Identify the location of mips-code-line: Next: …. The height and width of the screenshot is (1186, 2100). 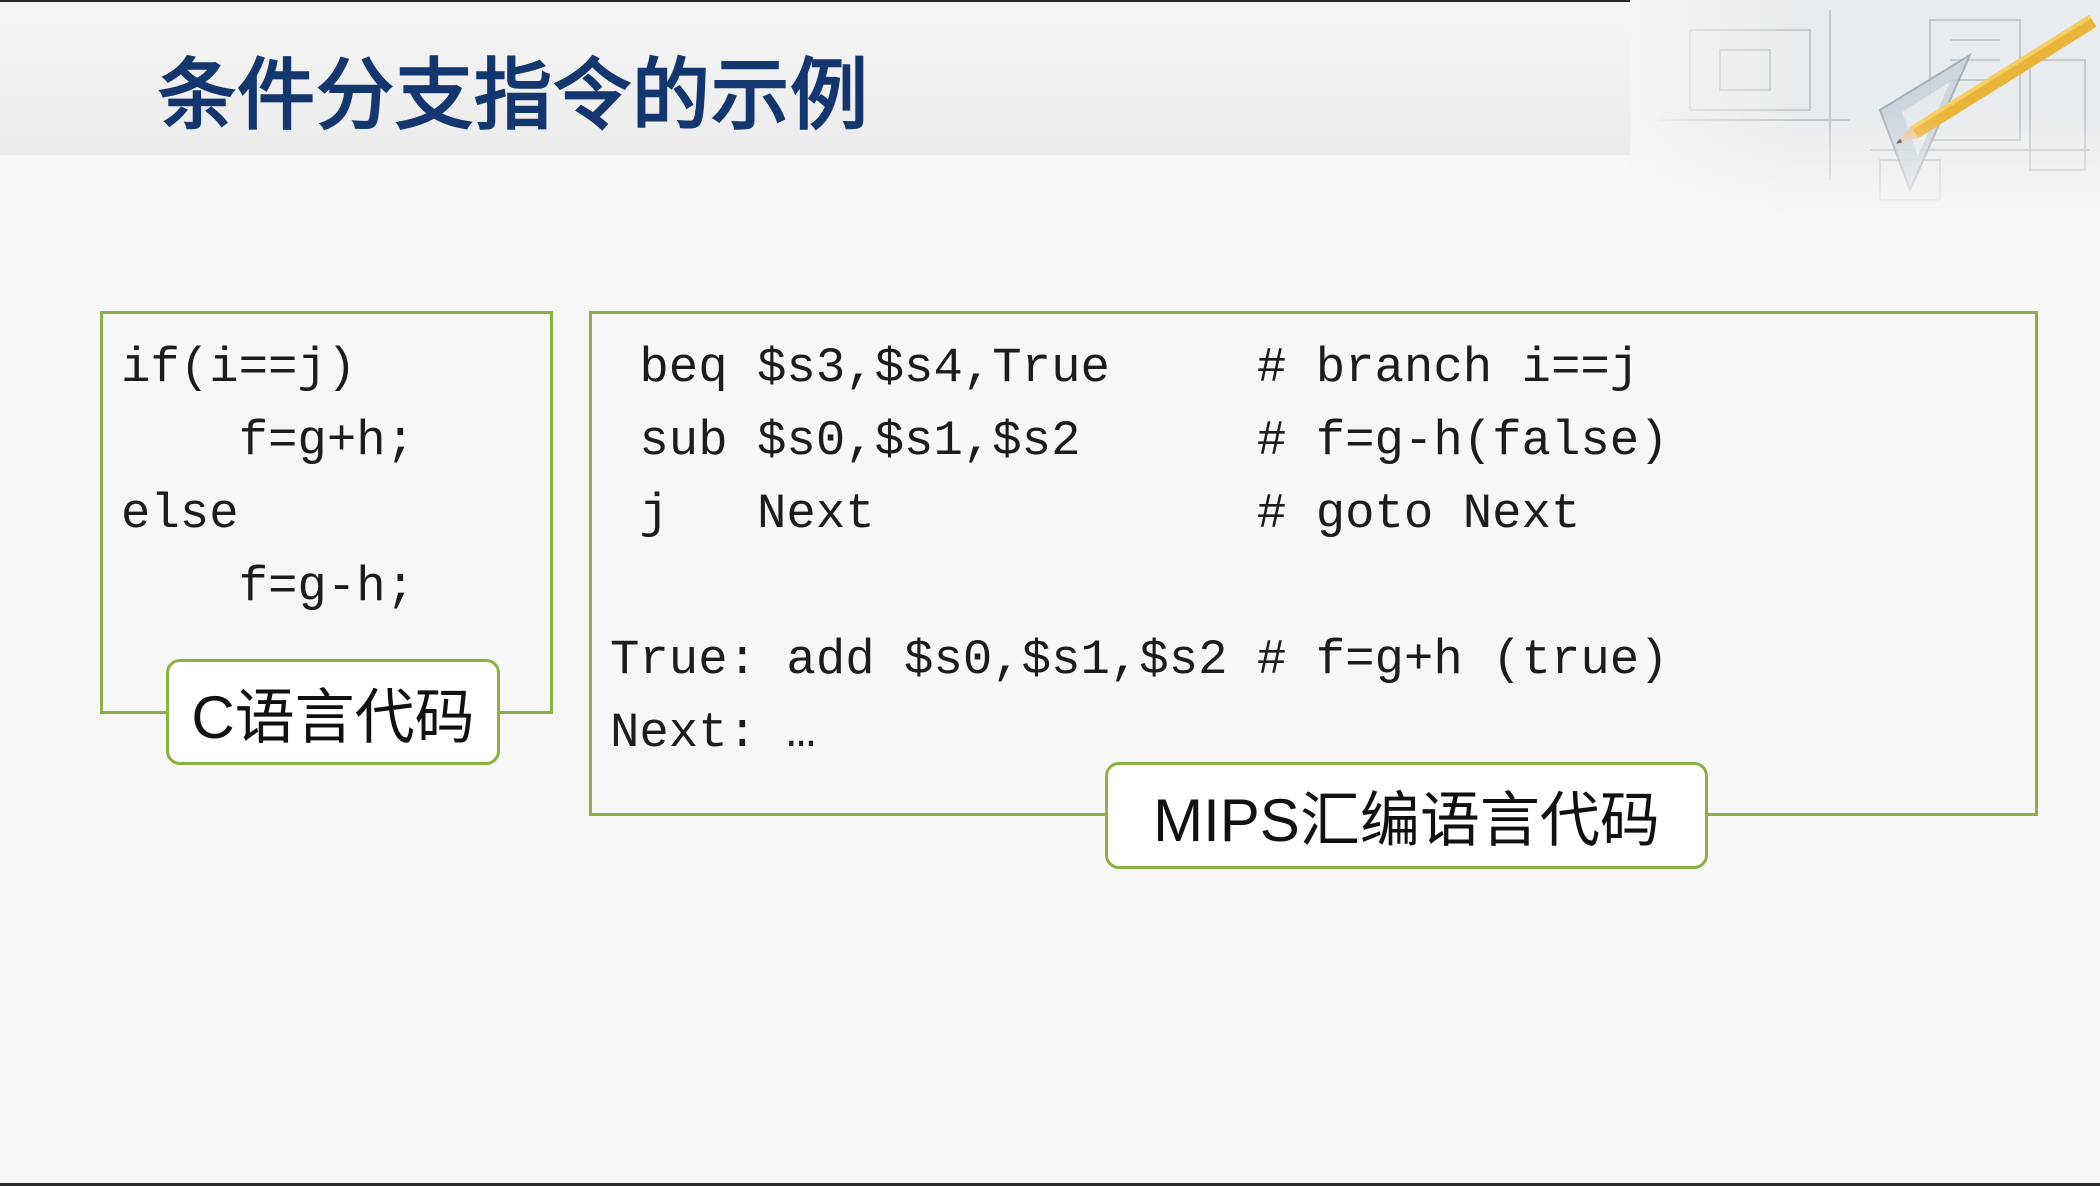
(713, 733).